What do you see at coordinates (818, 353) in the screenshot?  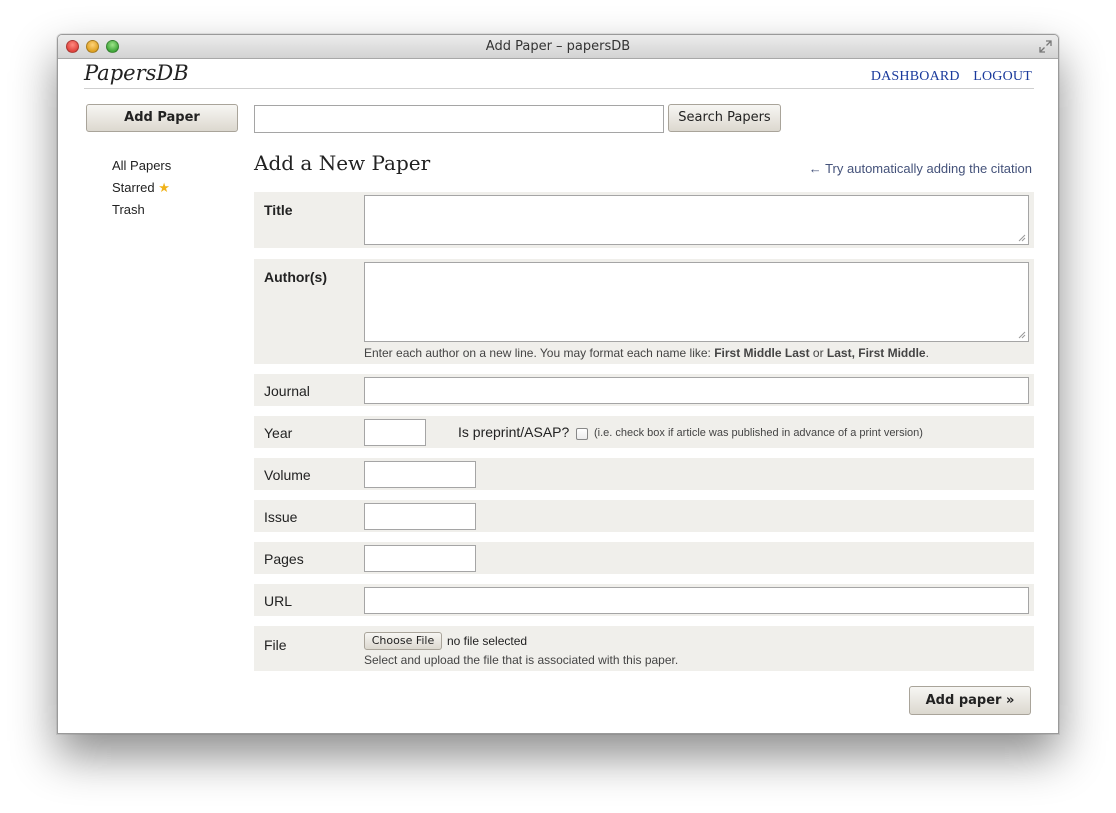 I see `authors-hint-or: or` at bounding box center [818, 353].